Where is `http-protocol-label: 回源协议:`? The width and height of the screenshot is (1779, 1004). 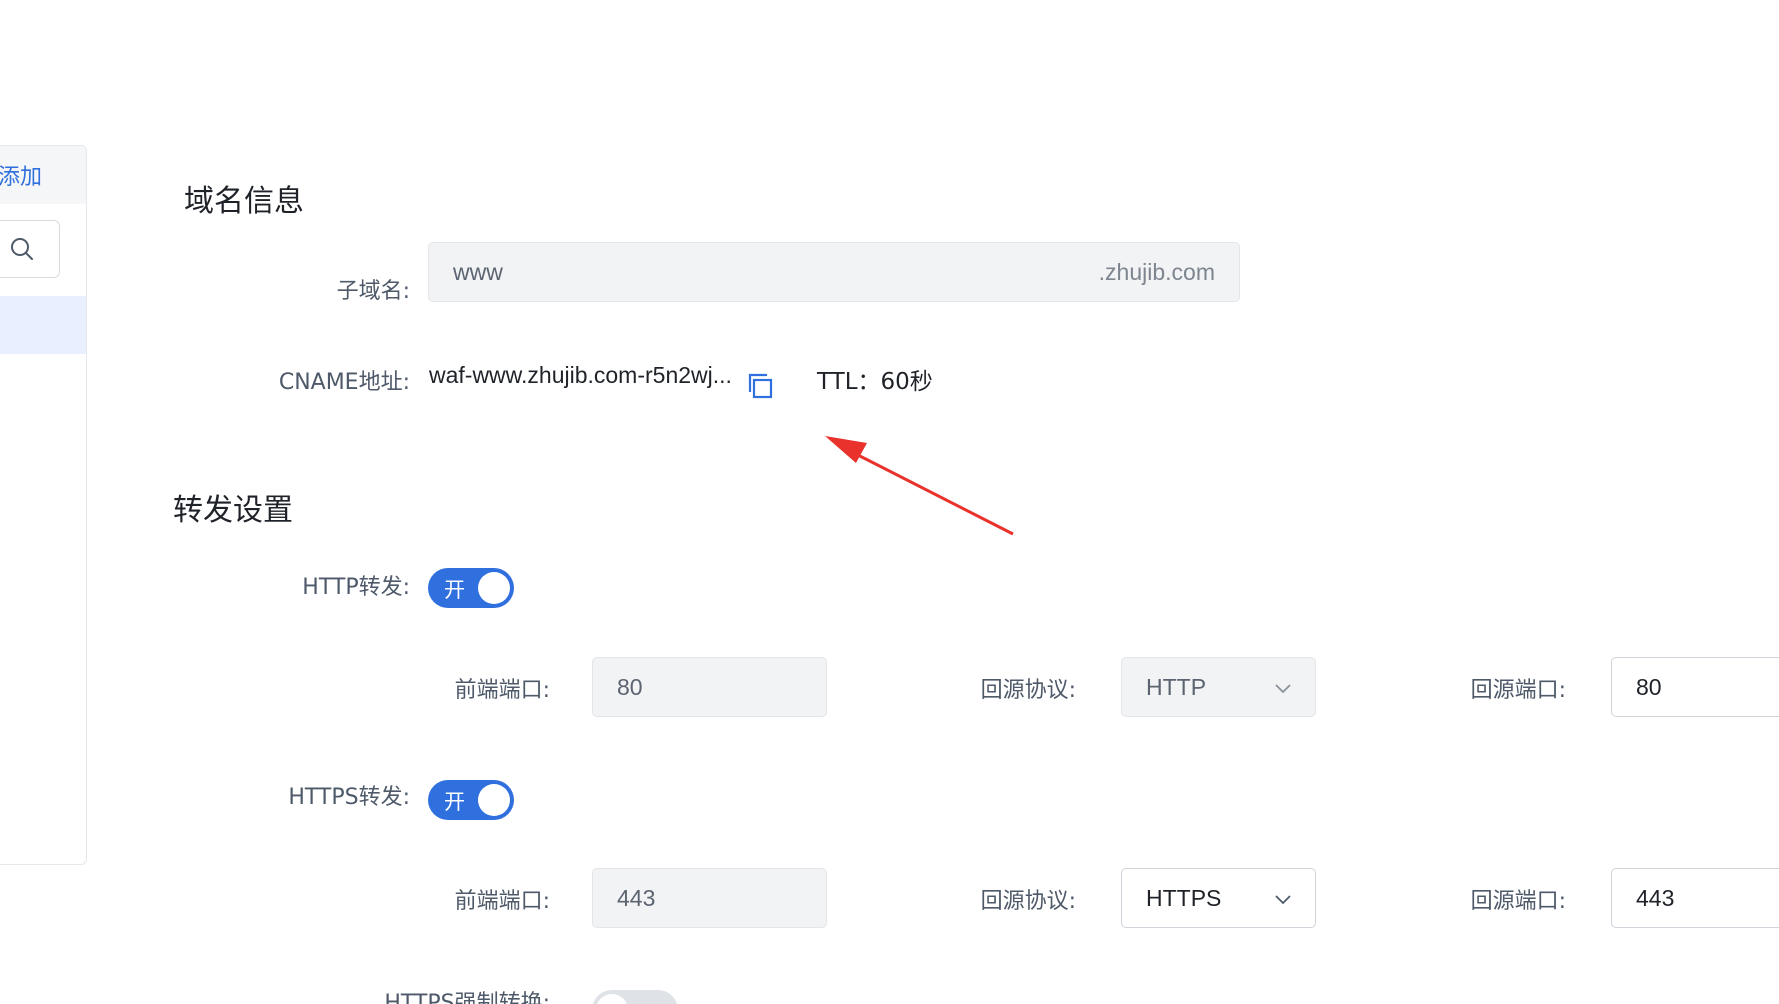
http-protocol-label: 回源协议: is located at coordinates (1028, 690).